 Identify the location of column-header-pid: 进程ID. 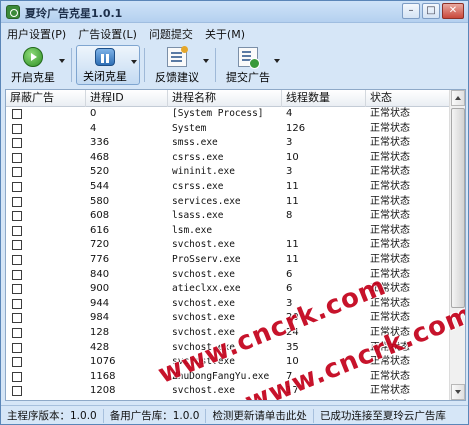
(127, 98).